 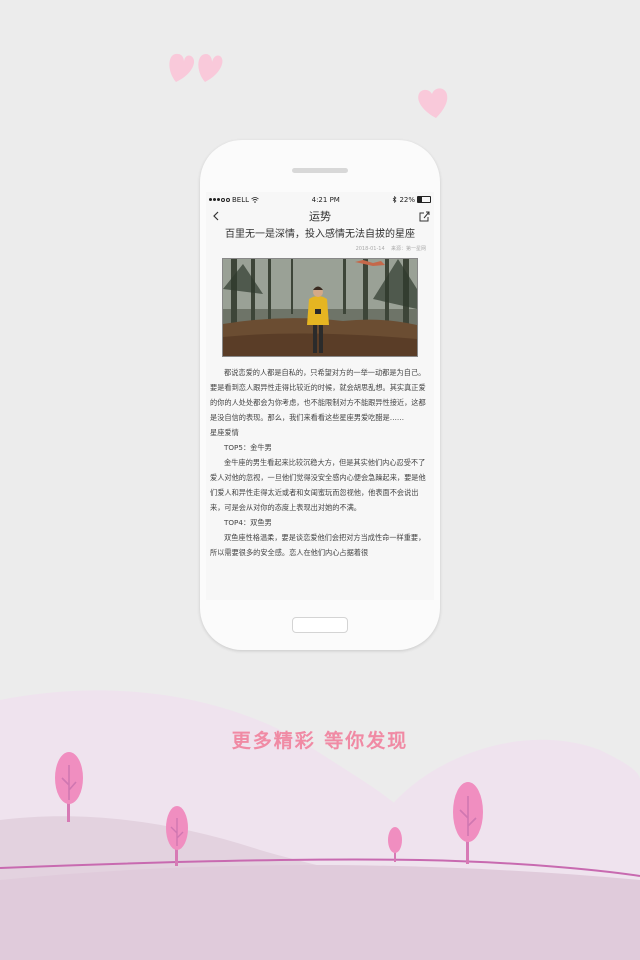 What do you see at coordinates (320, 234) in the screenshot?
I see `article-title: 百里无一是深情，投入感情无法自拔的星座` at bounding box center [320, 234].